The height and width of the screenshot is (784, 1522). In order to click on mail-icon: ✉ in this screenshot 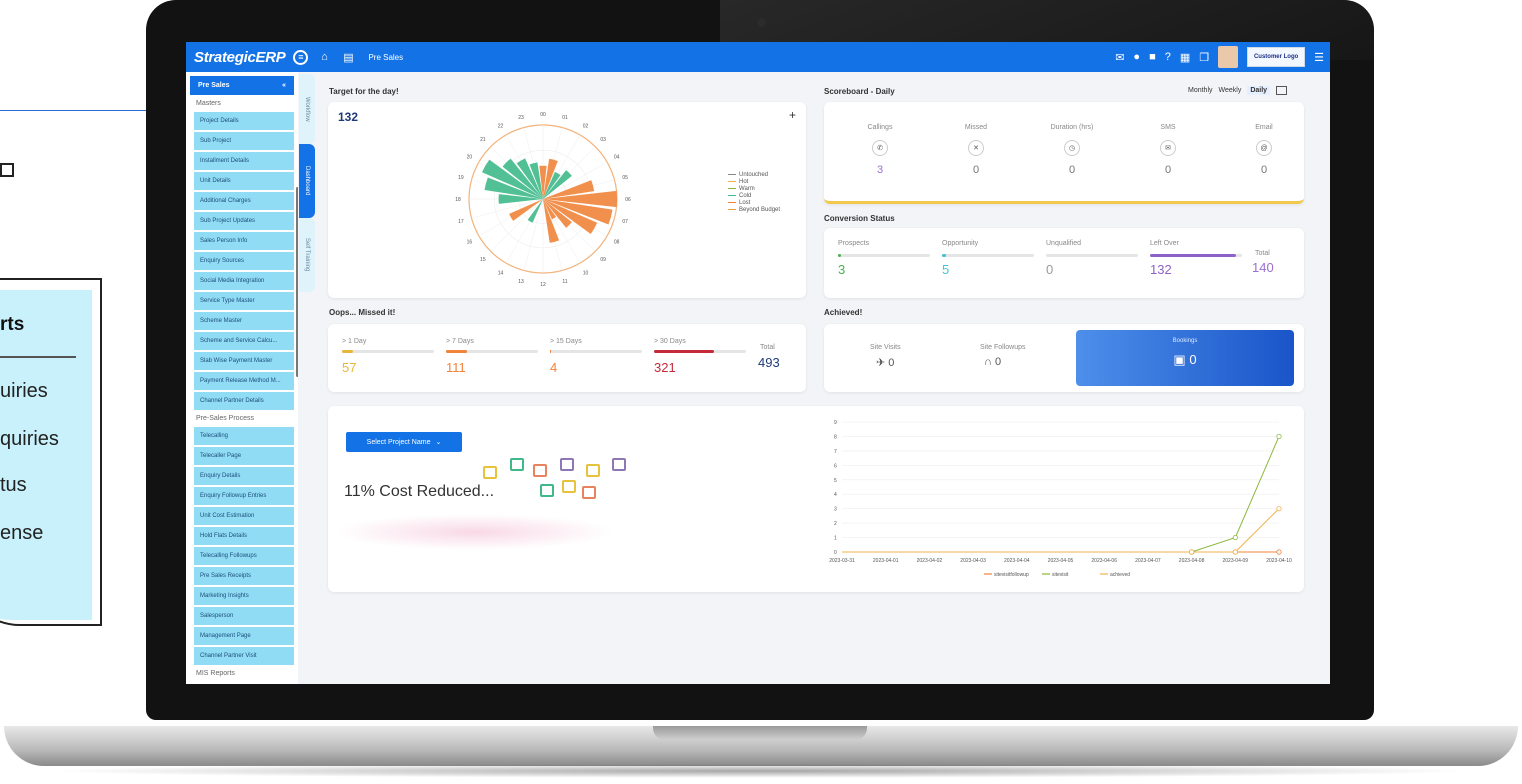, I will do `click(1119, 57)`.